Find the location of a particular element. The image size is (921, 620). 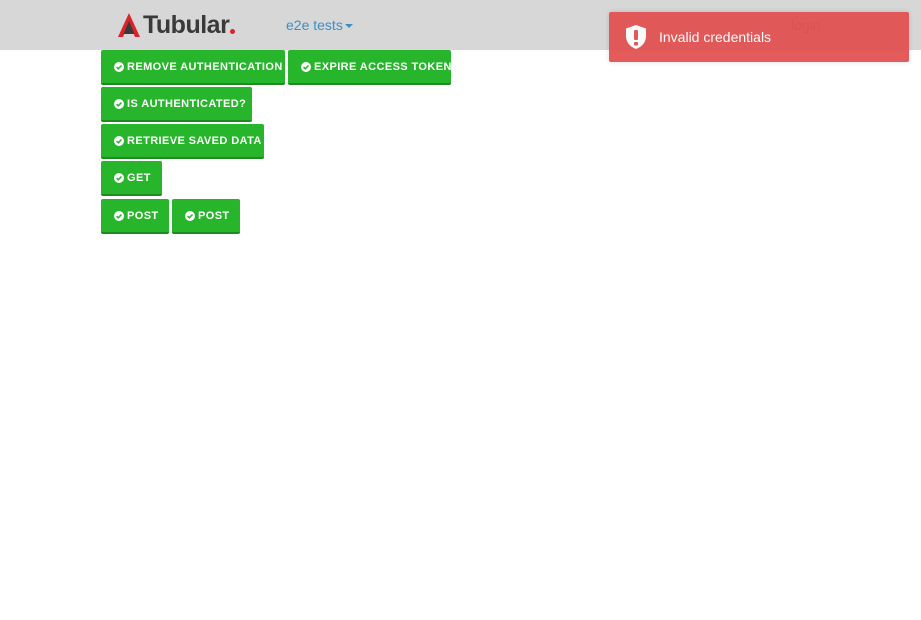

expire-access-token-button: EXPIRE ACCESS TOKEN is located at coordinates (369, 67).